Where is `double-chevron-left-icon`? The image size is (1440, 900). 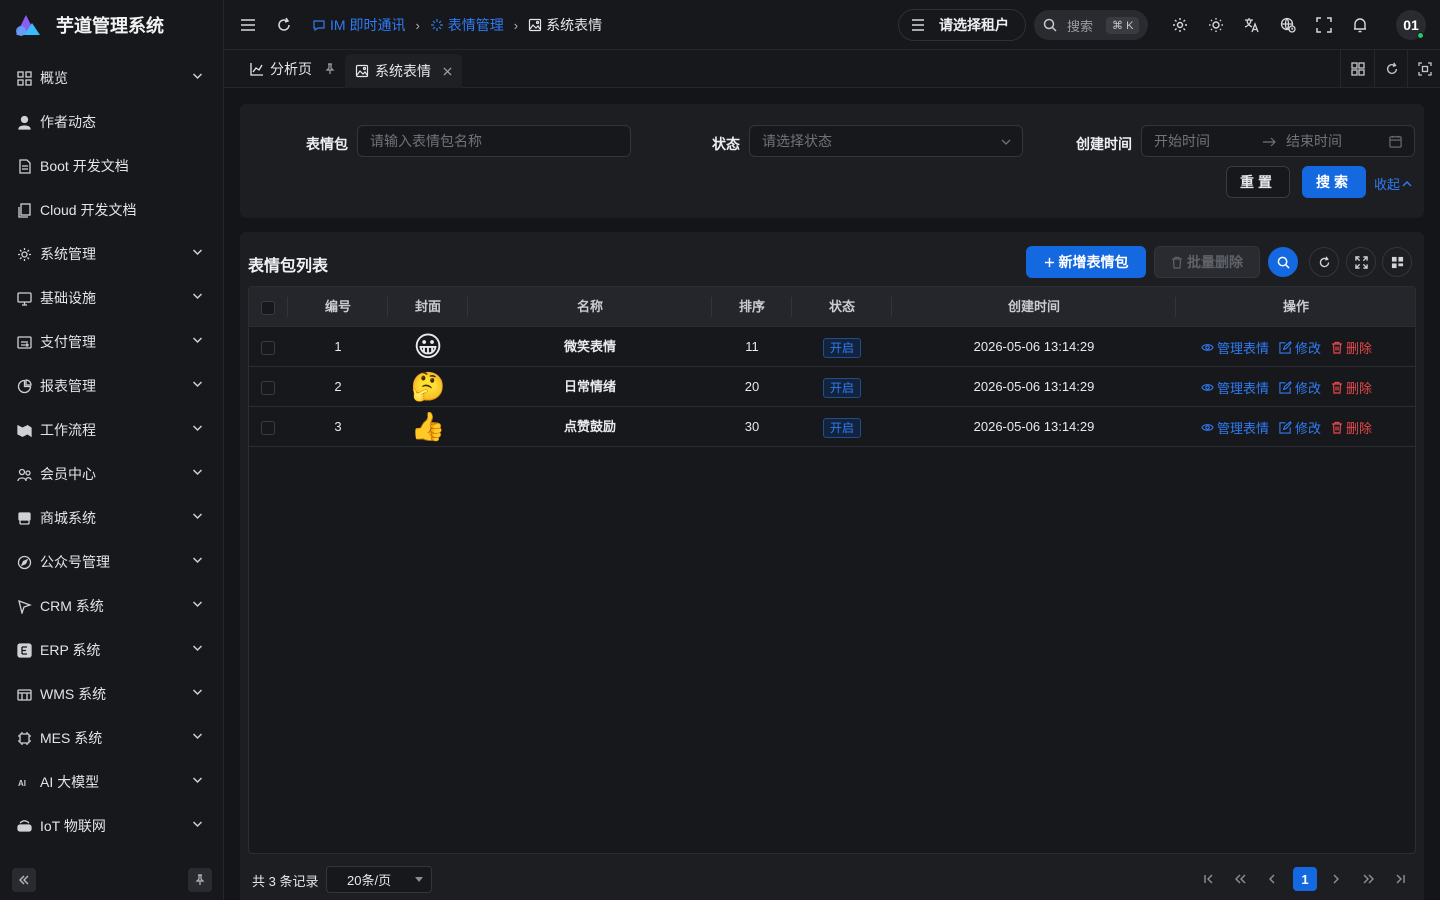 double-chevron-left-icon is located at coordinates (1239, 879).